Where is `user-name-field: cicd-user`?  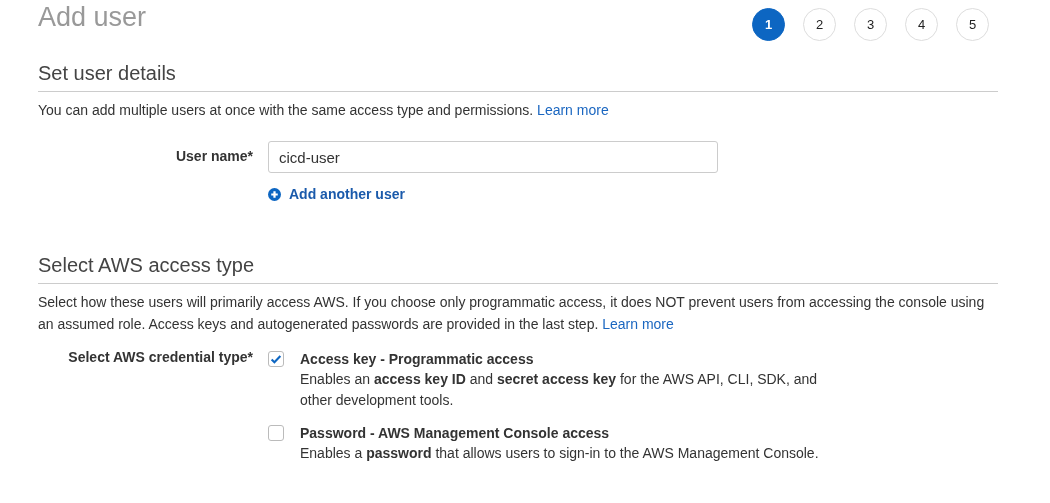 user-name-field: cicd-user is located at coordinates (493, 157).